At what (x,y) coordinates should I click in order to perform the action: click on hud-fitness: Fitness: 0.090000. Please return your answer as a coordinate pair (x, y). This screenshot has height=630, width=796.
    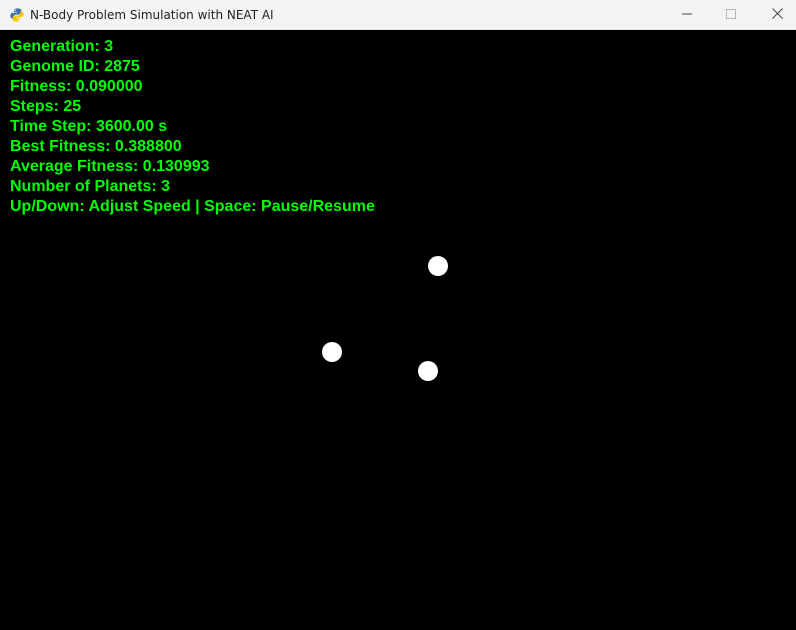
    Looking at the image, I should click on (76, 86).